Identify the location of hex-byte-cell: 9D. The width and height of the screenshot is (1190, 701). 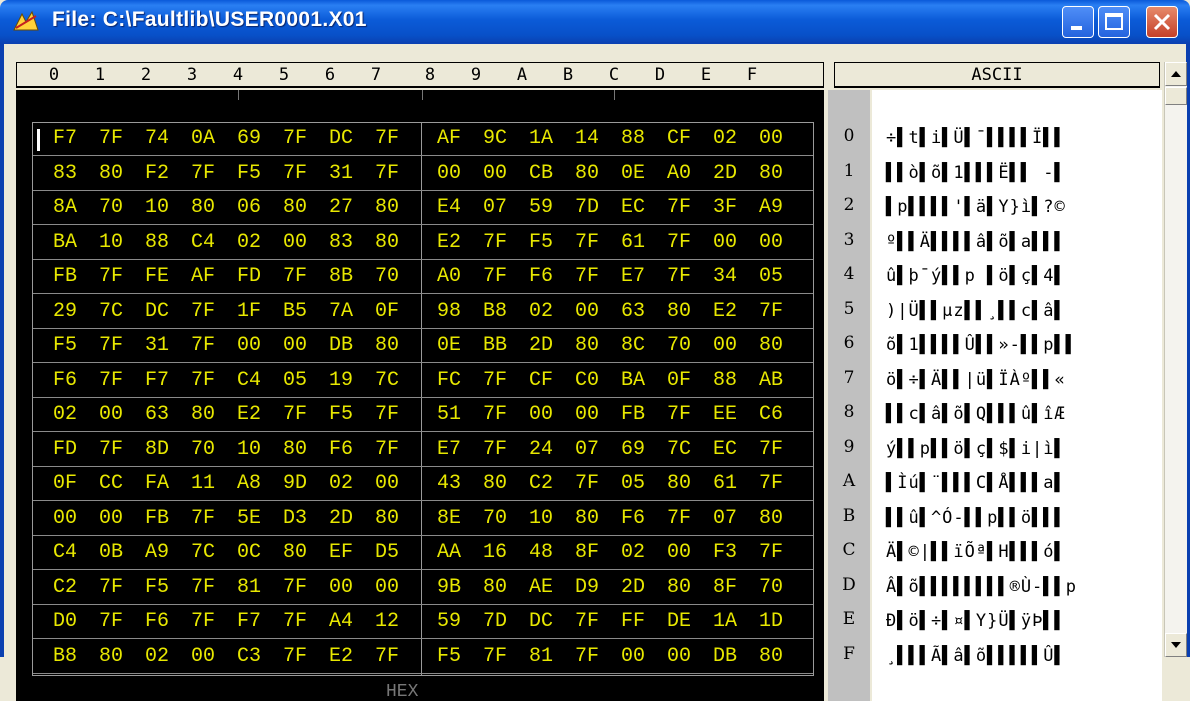
(295, 483).